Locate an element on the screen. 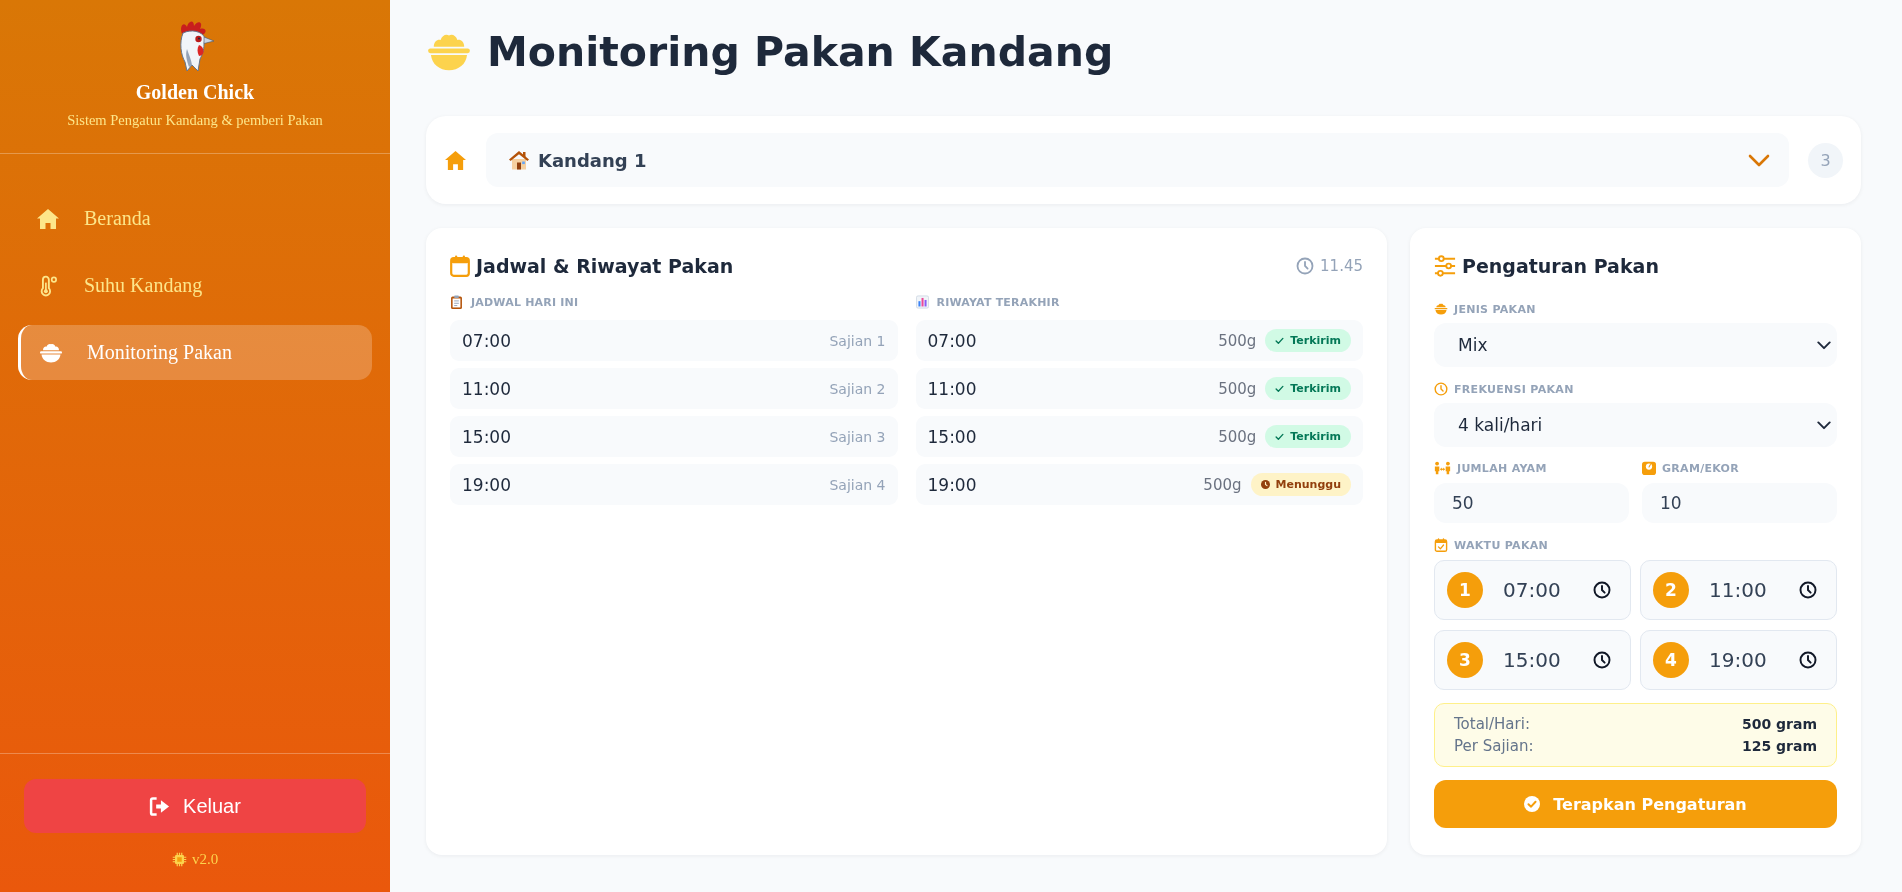 Image resolution: width=1902 pixels, height=892 pixels. summary-label: Per Sajian: is located at coordinates (1494, 746).